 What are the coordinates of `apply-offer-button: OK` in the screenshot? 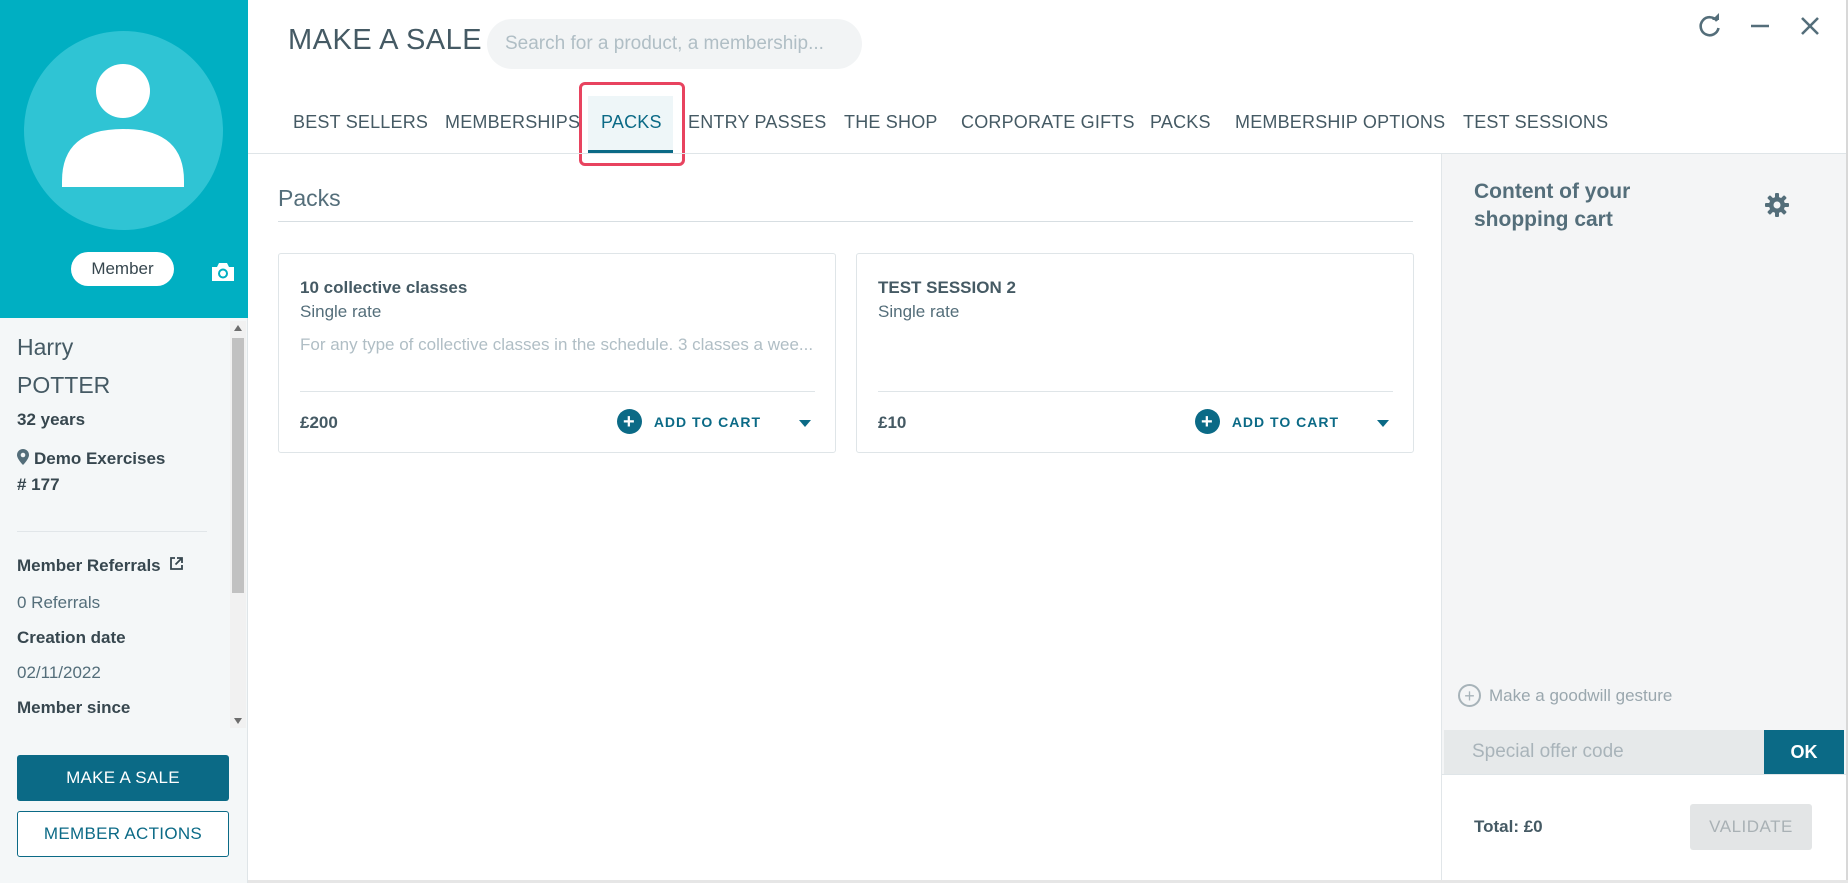 It's located at (1804, 752).